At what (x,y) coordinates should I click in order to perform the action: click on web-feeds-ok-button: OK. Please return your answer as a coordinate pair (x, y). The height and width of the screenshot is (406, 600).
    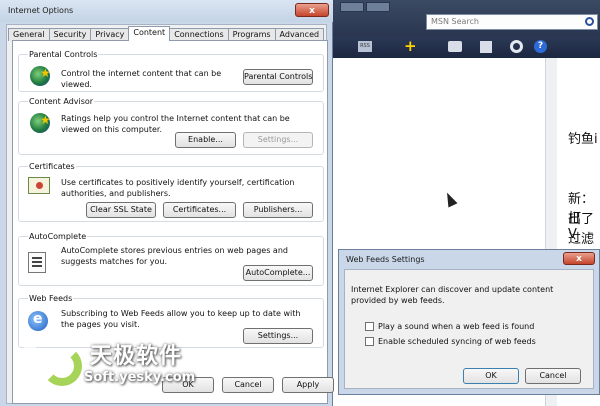
    Looking at the image, I should click on (491, 376).